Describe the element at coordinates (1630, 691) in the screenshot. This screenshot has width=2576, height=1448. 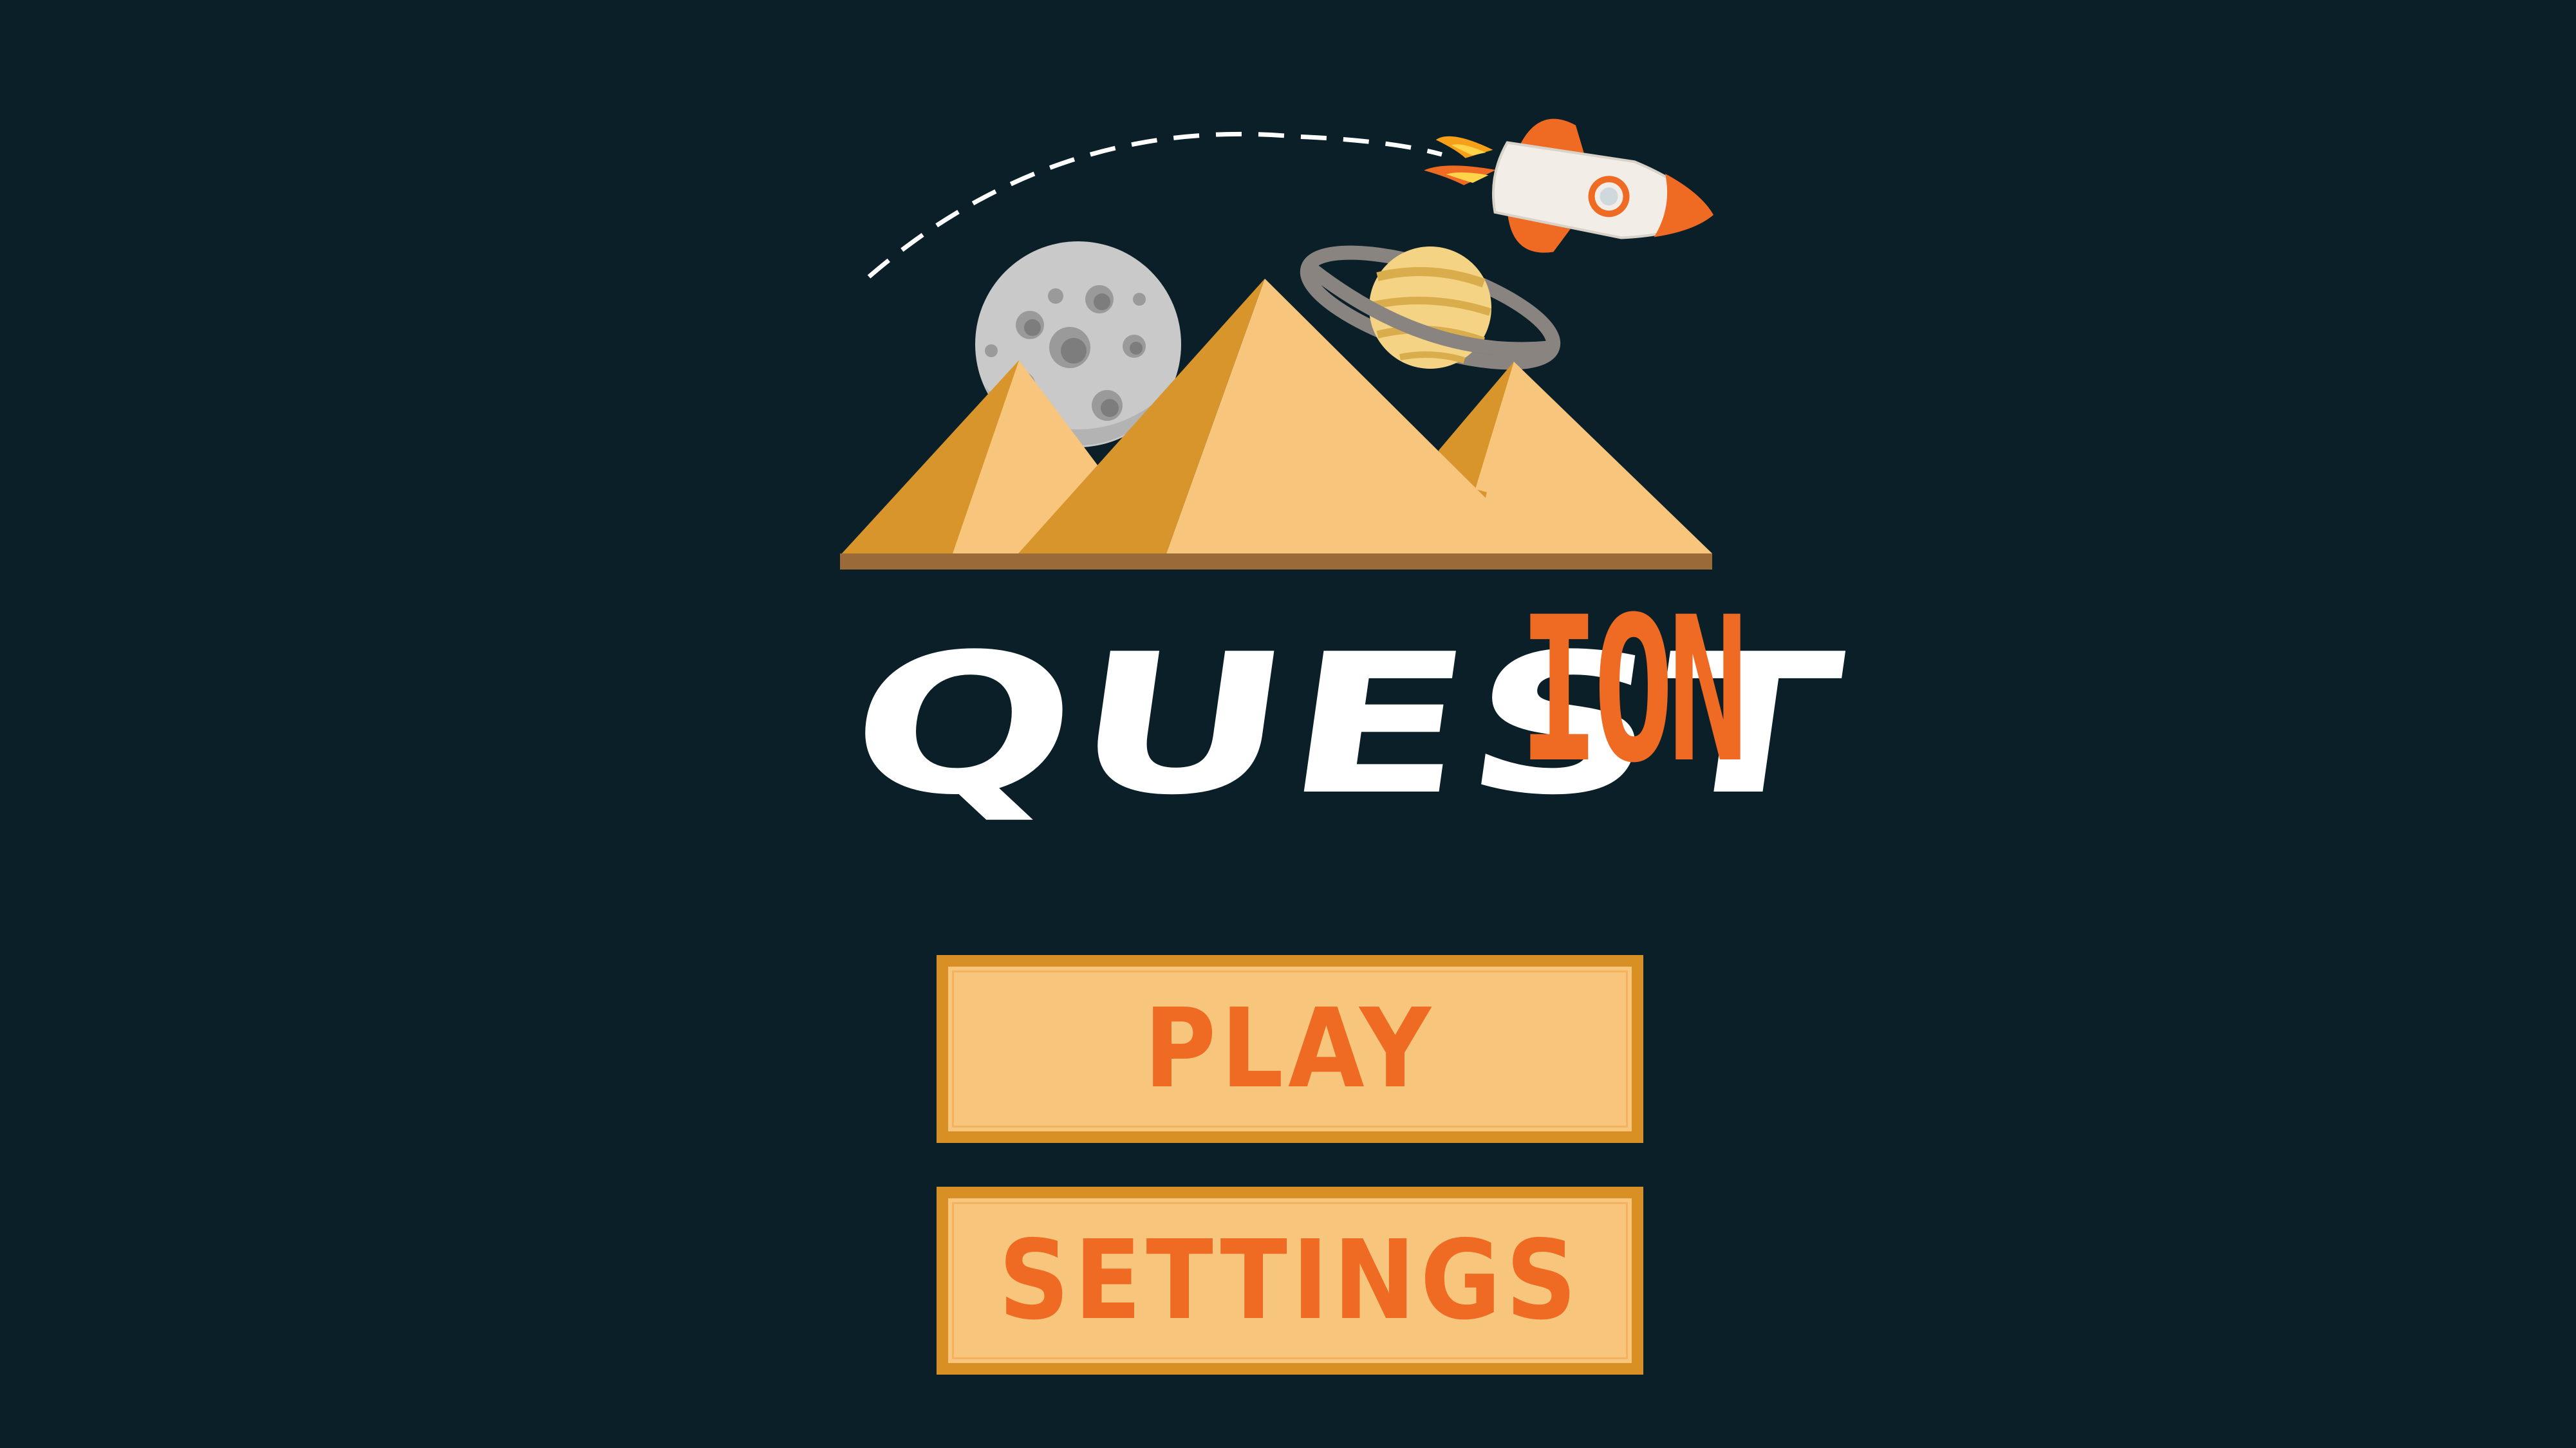
I see `title-part-ion: ION` at that location.